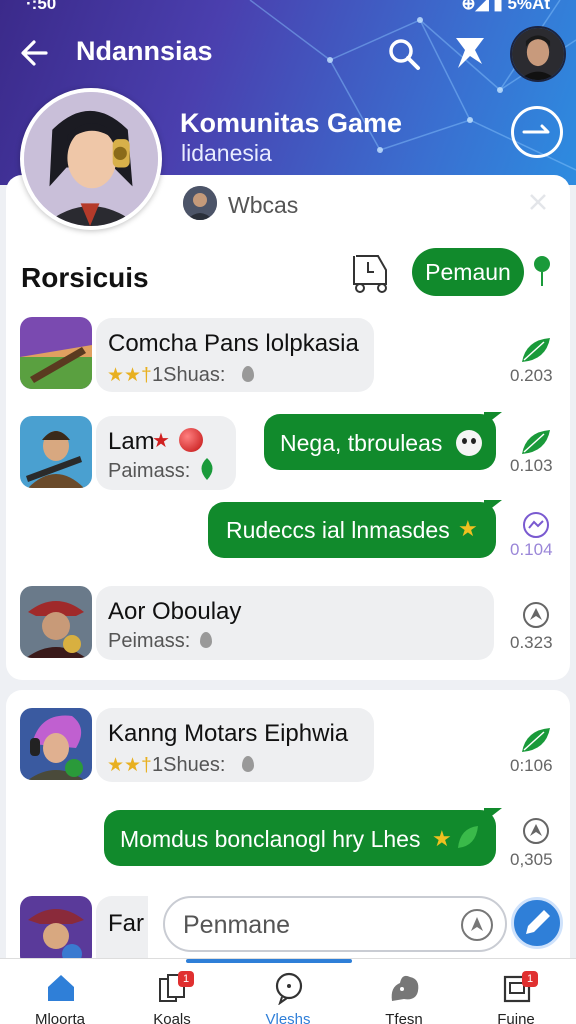 The height and width of the screenshot is (1024, 576). What do you see at coordinates (41, 6) in the screenshot?
I see `status-time: ·:50` at bounding box center [41, 6].